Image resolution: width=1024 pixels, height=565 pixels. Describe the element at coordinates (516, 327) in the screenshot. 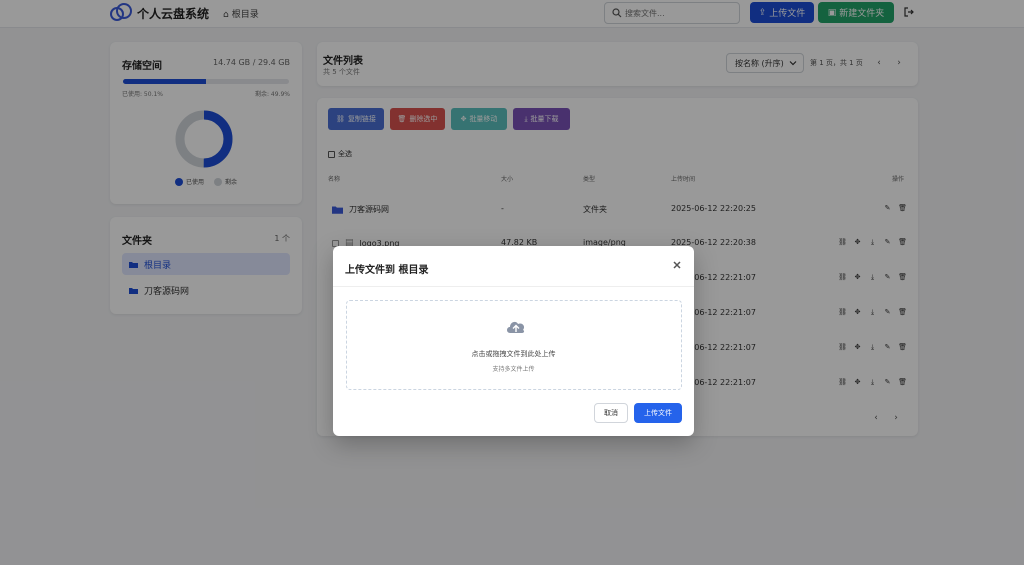

I see `cloud-upload-icon` at that location.